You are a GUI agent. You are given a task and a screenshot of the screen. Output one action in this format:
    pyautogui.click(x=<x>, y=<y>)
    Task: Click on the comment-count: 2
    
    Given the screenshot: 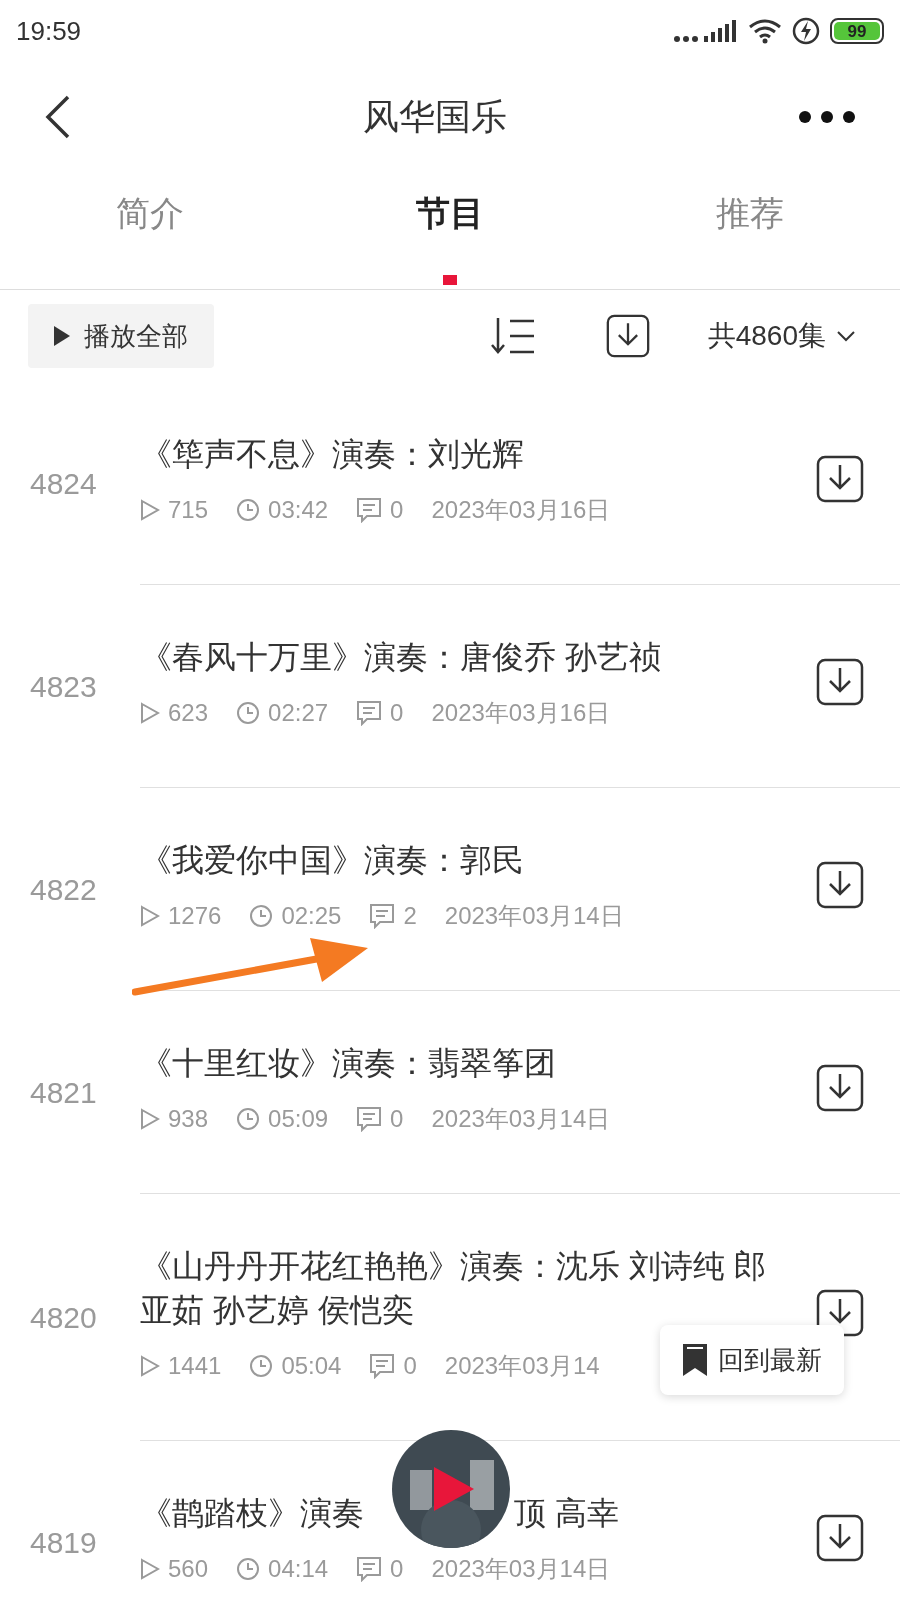 What is the action you would take?
    pyautogui.click(x=410, y=916)
    